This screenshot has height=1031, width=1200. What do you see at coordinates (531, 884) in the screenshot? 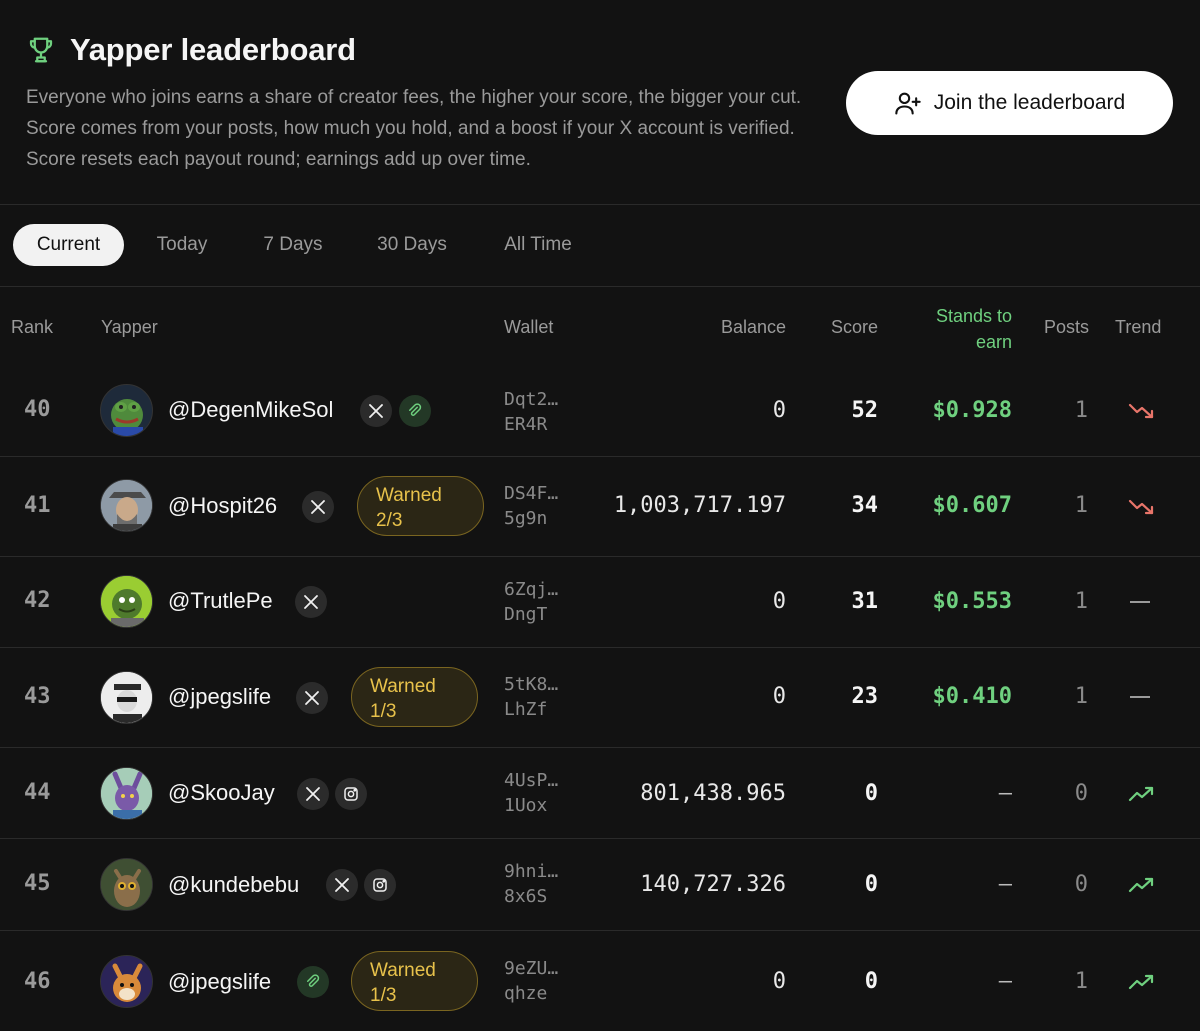
I see `wallet-address: 9hni… 8x6S` at bounding box center [531, 884].